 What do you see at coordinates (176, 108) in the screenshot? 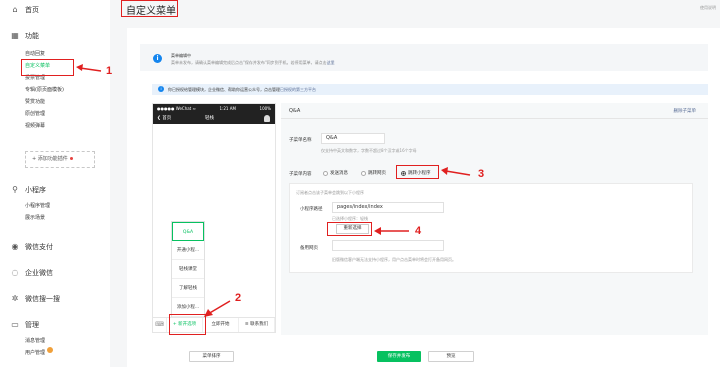
I see `phone-carrier: ●●●●● WeChat ≈` at bounding box center [176, 108].